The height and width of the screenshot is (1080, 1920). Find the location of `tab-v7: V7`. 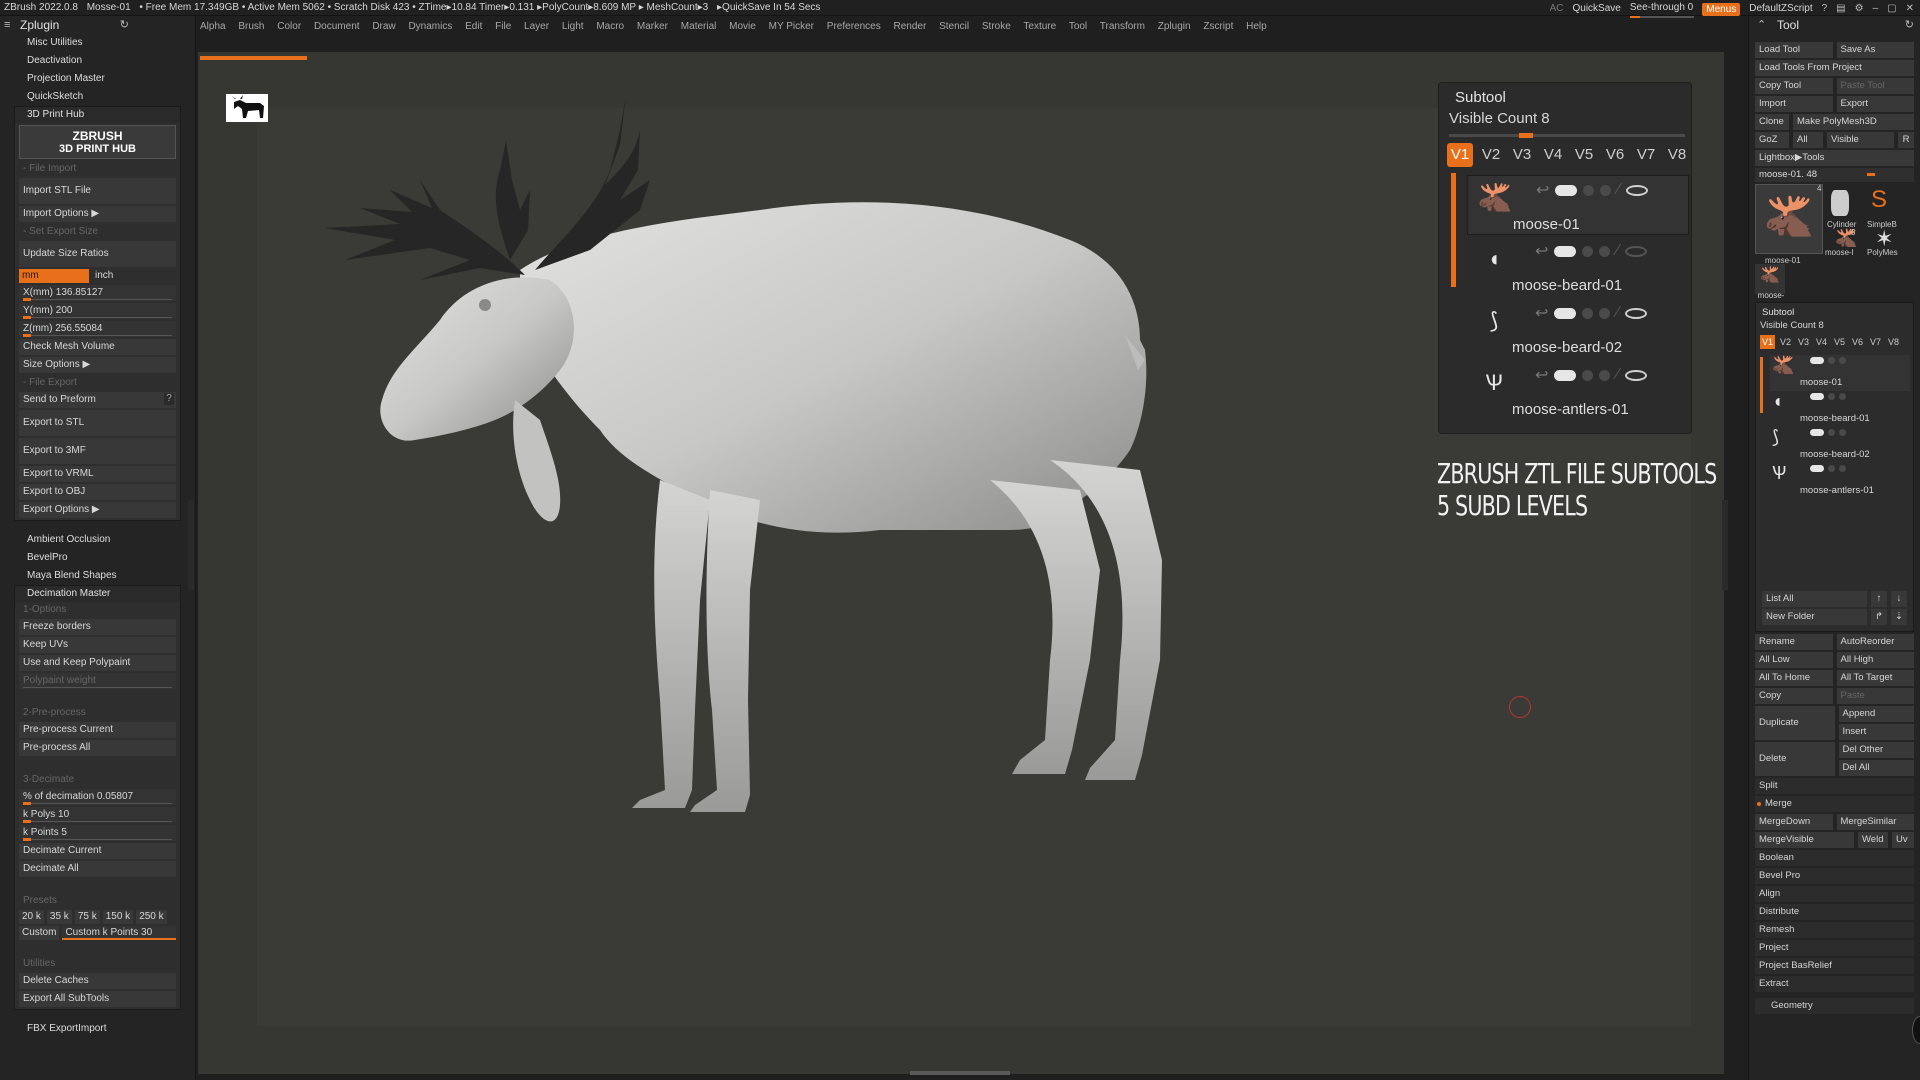

tab-v7: V7 is located at coordinates (1646, 155).